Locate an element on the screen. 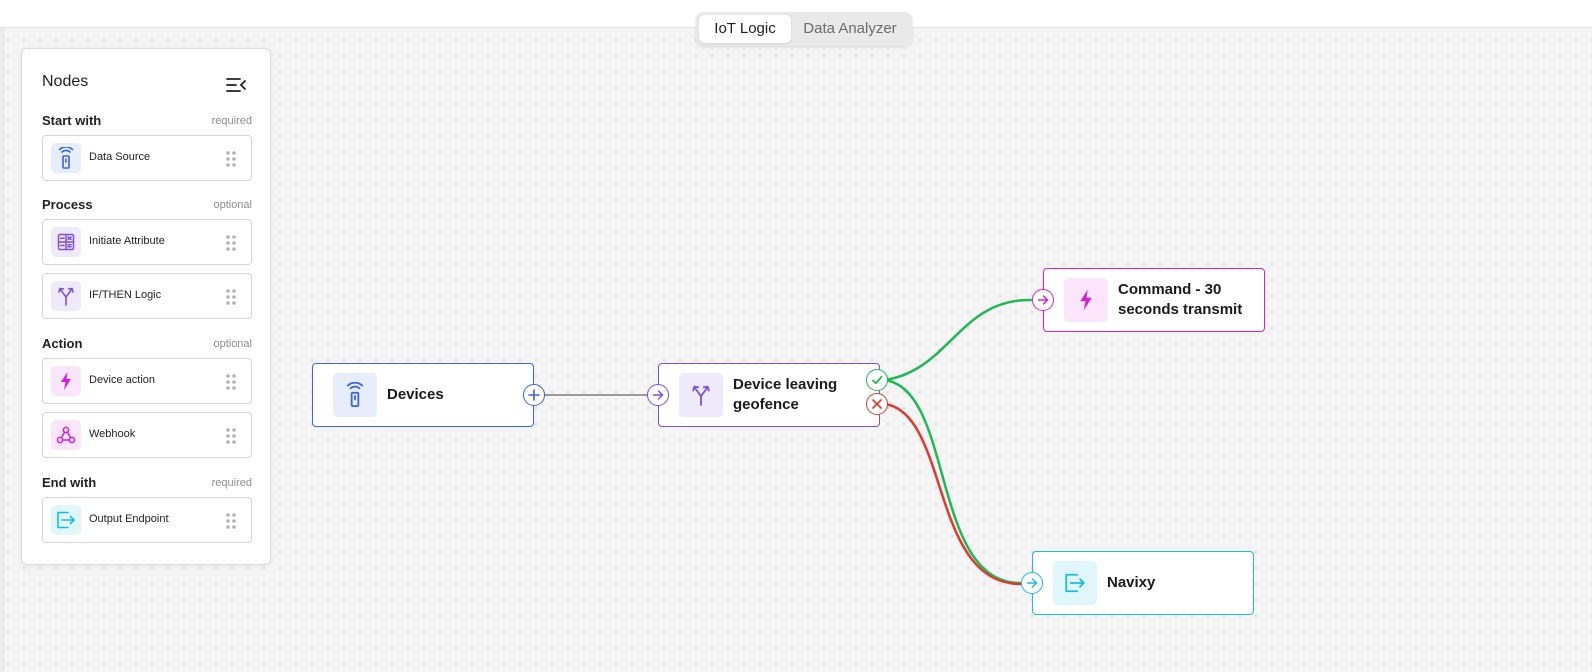 This screenshot has height=672, width=1592. edge-geofence-true-to-command is located at coordinates (958, 340).